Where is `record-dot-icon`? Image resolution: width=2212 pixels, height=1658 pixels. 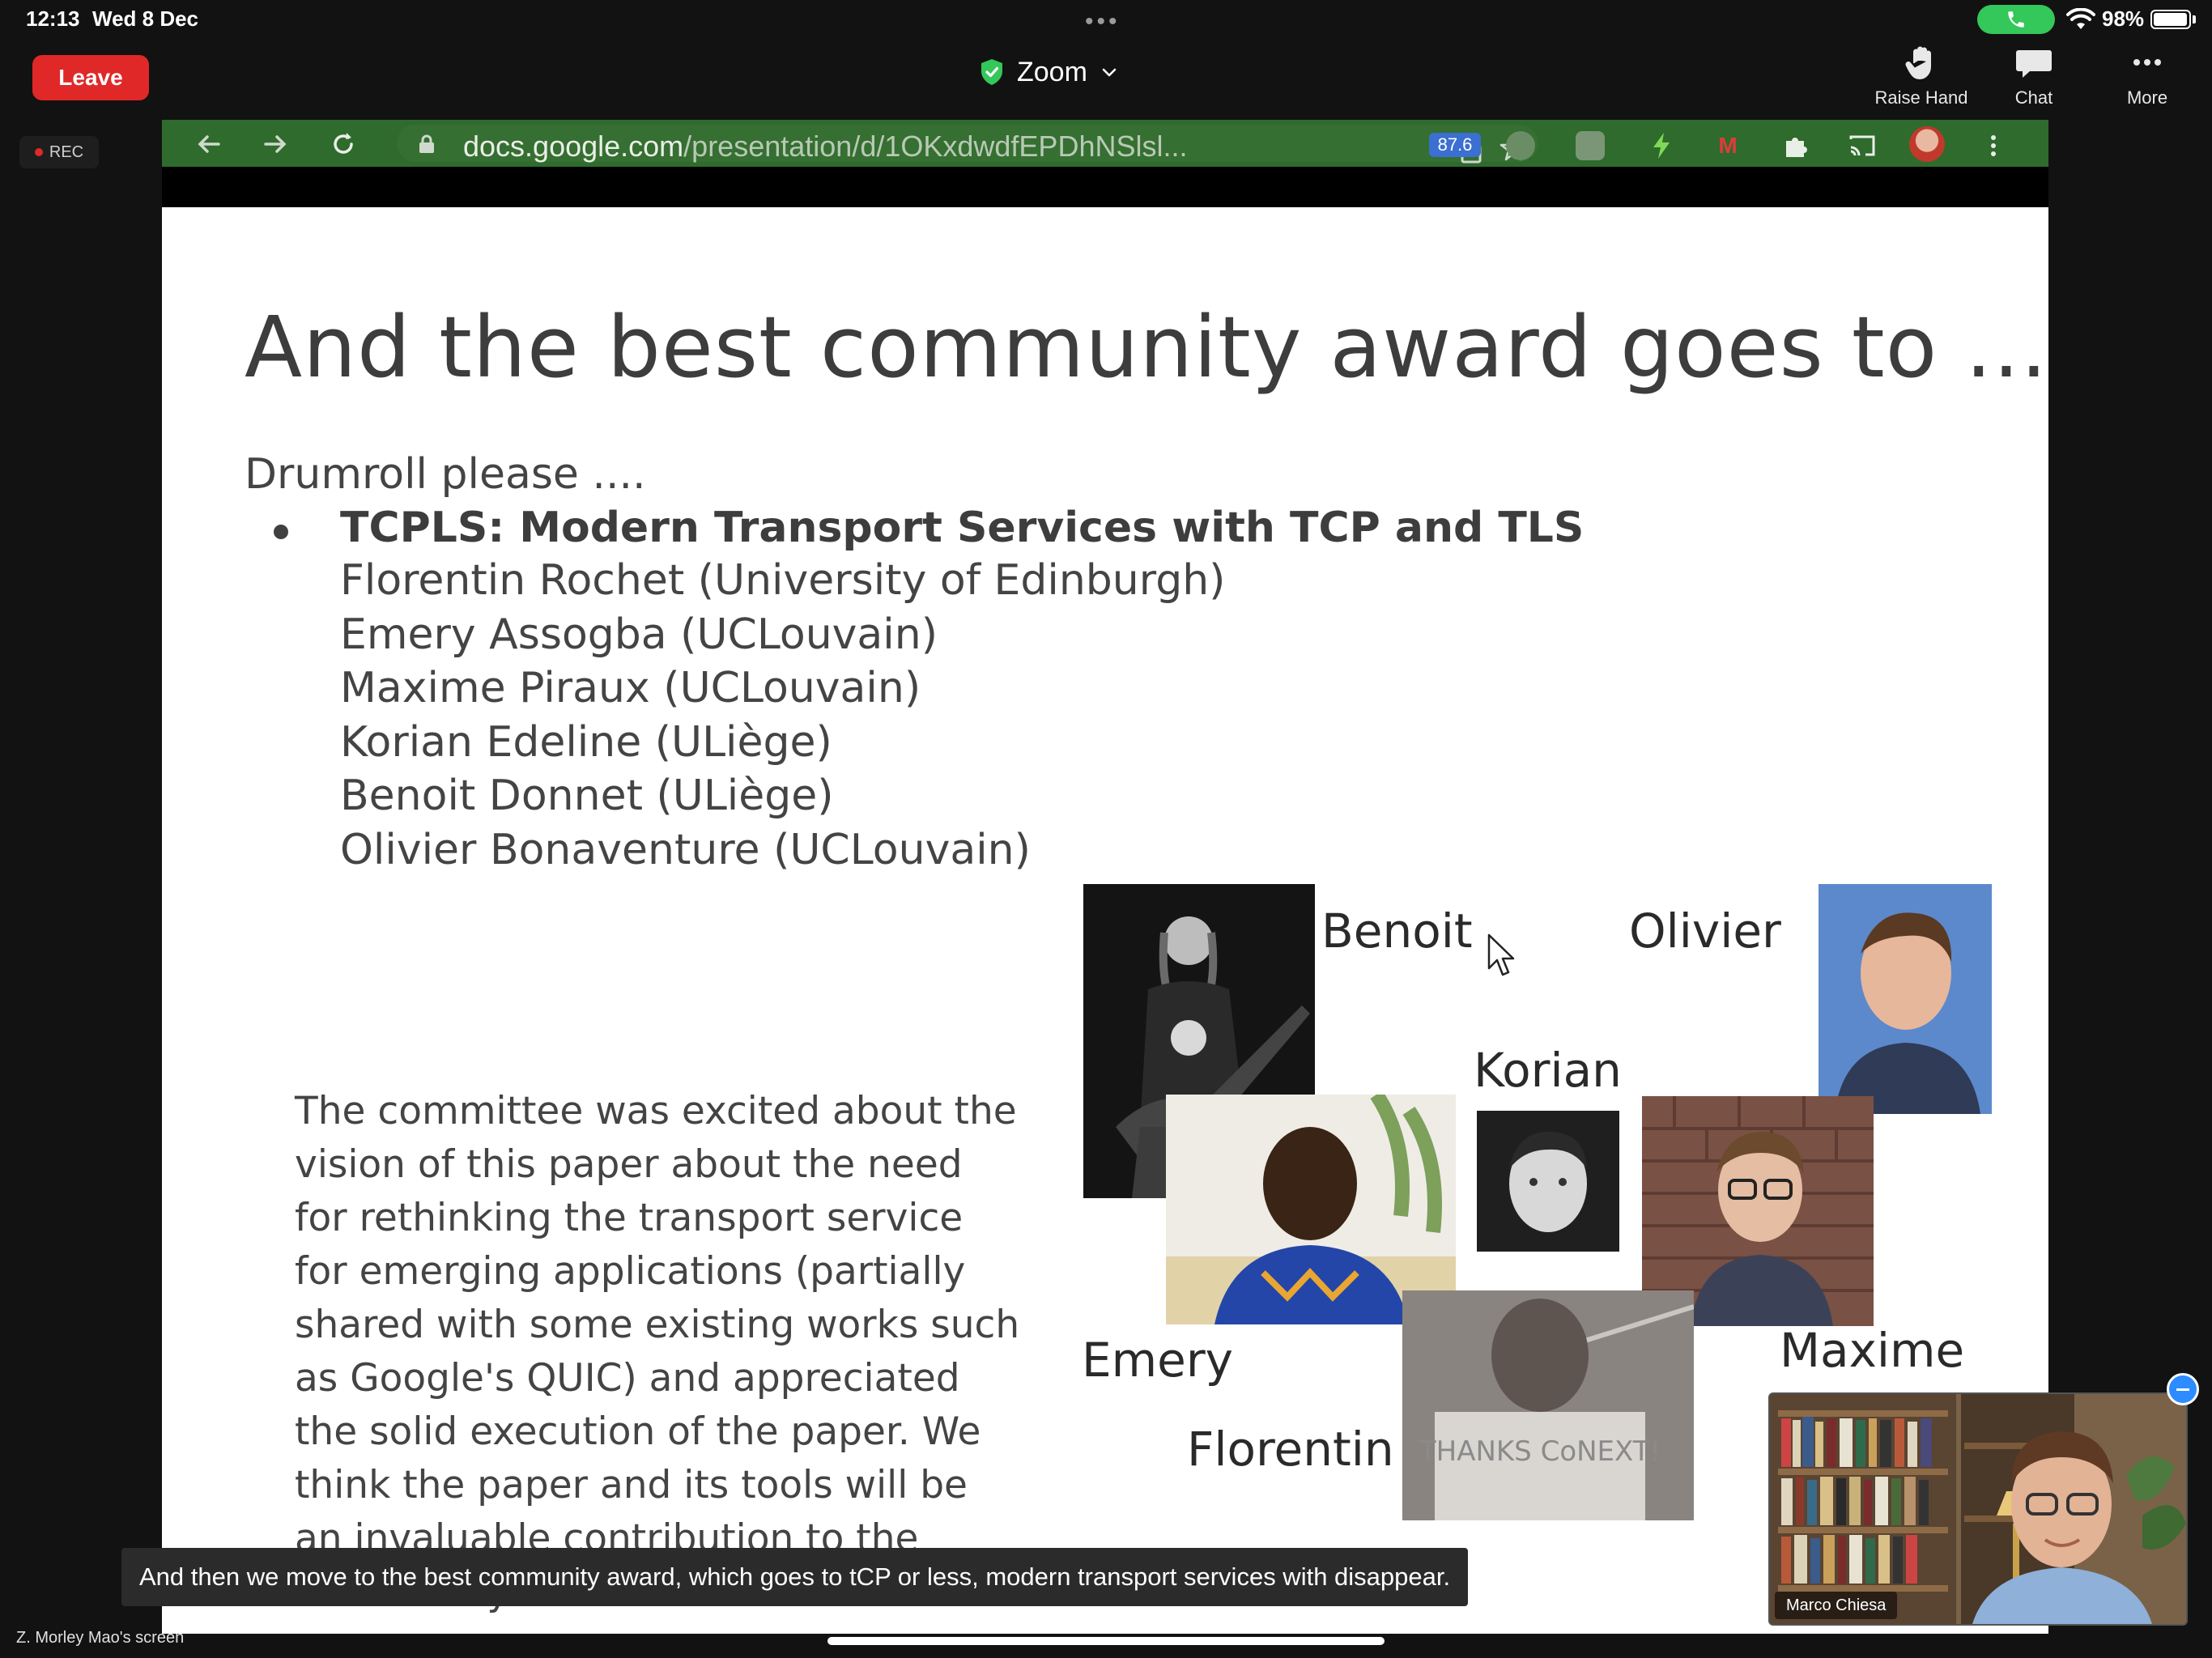 record-dot-icon is located at coordinates (38, 152).